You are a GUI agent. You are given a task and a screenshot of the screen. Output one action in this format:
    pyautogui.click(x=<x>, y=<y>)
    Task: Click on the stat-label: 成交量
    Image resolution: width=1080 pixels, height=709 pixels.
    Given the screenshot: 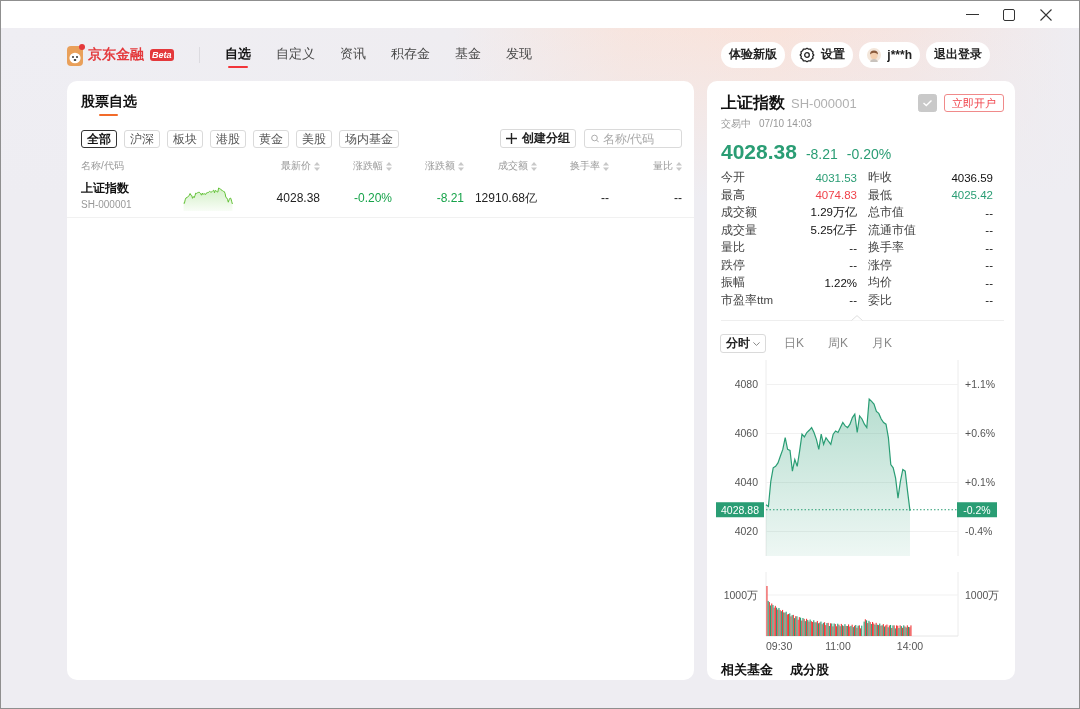 What is the action you would take?
    pyautogui.click(x=739, y=230)
    